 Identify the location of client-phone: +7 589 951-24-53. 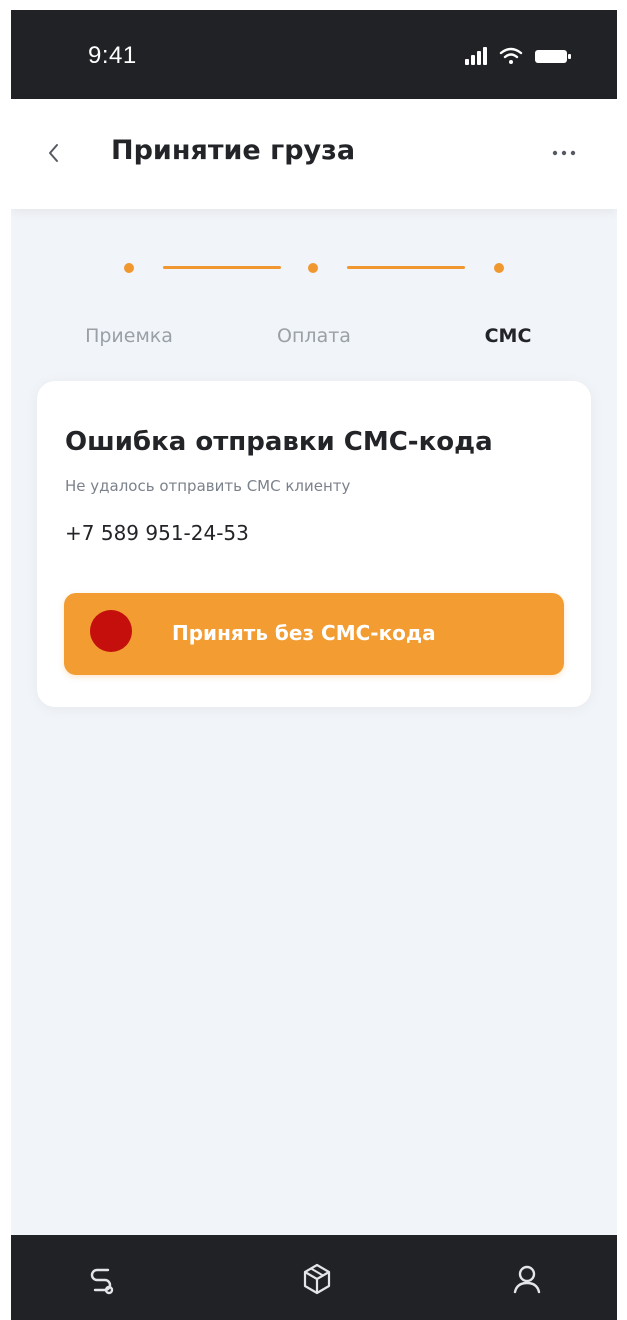
(157, 533).